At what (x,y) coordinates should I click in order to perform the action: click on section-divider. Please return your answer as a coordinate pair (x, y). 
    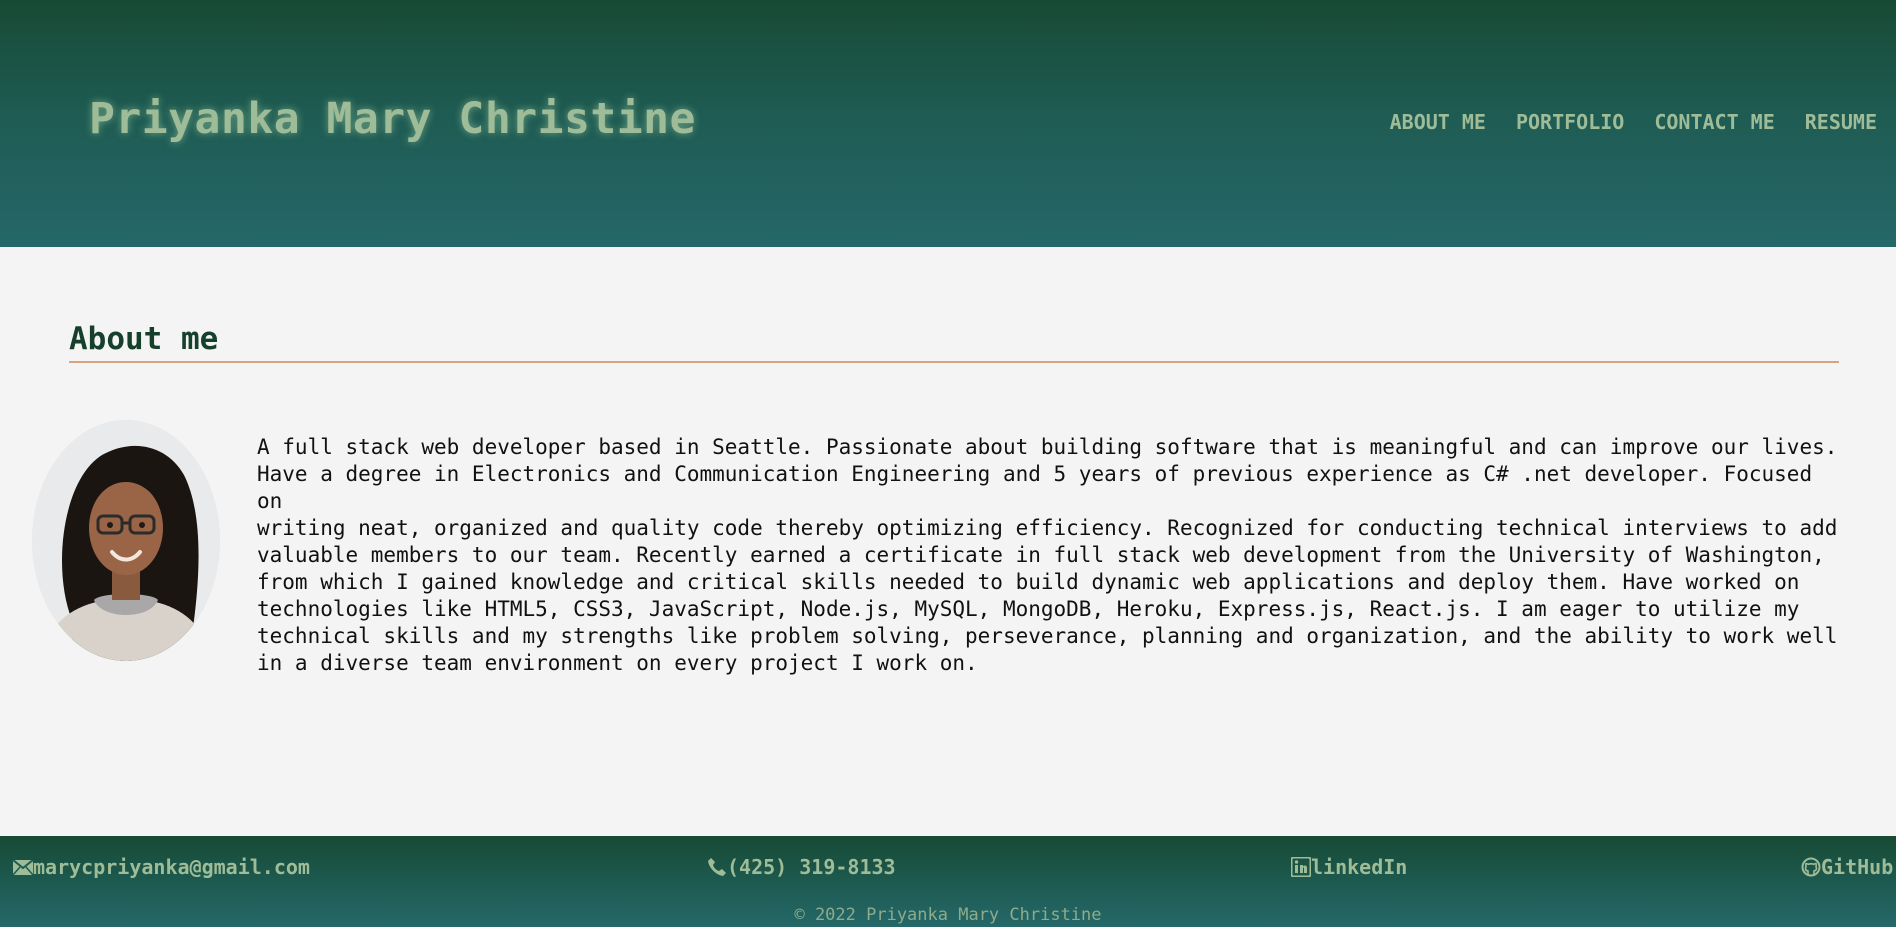
    Looking at the image, I should click on (954, 362).